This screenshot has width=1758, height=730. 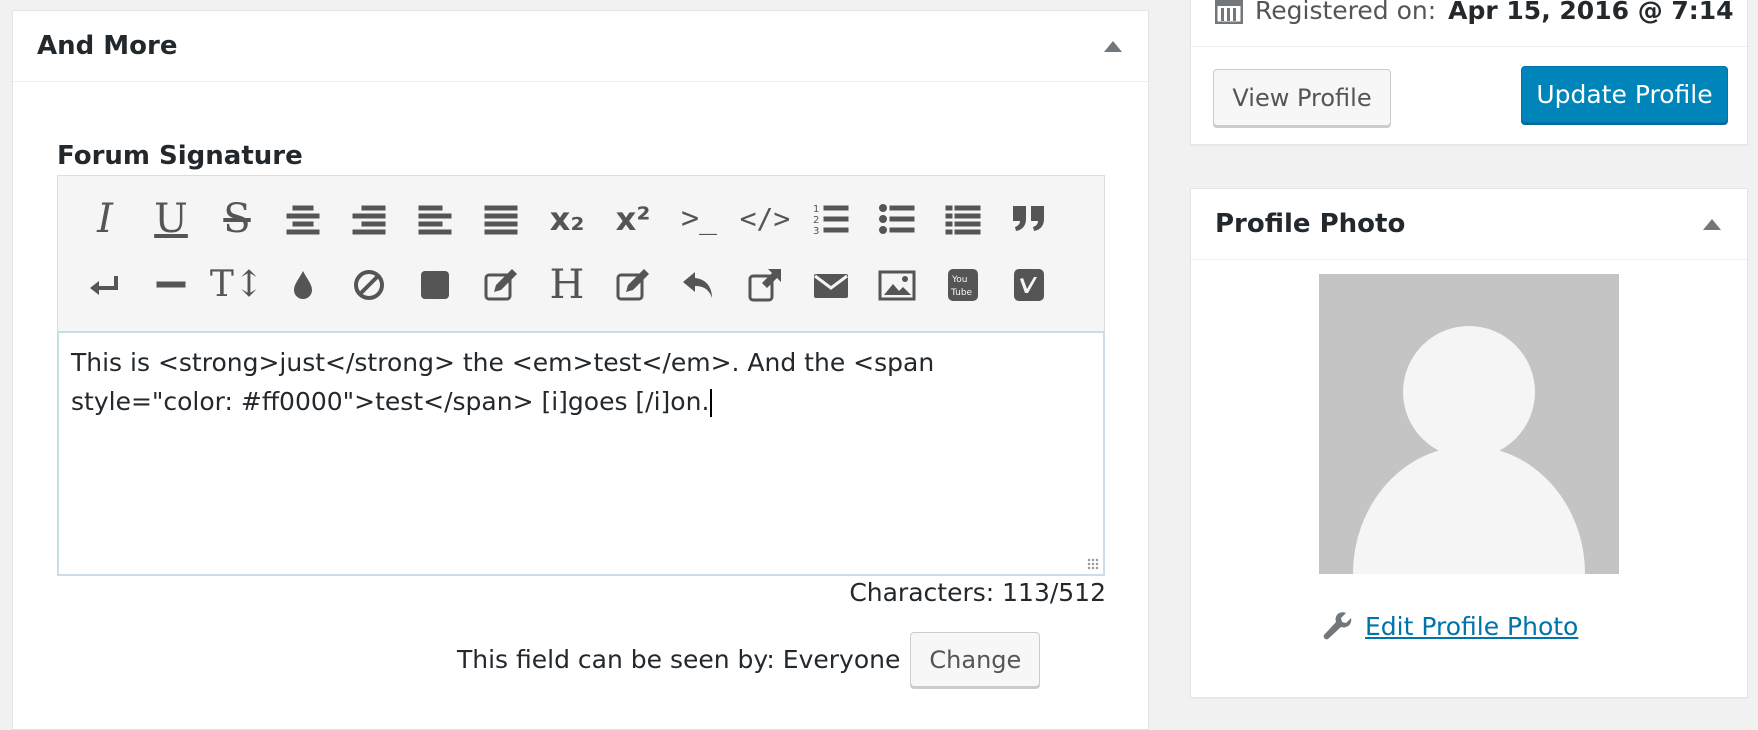 I want to click on align-justify-button, so click(x=501, y=219).